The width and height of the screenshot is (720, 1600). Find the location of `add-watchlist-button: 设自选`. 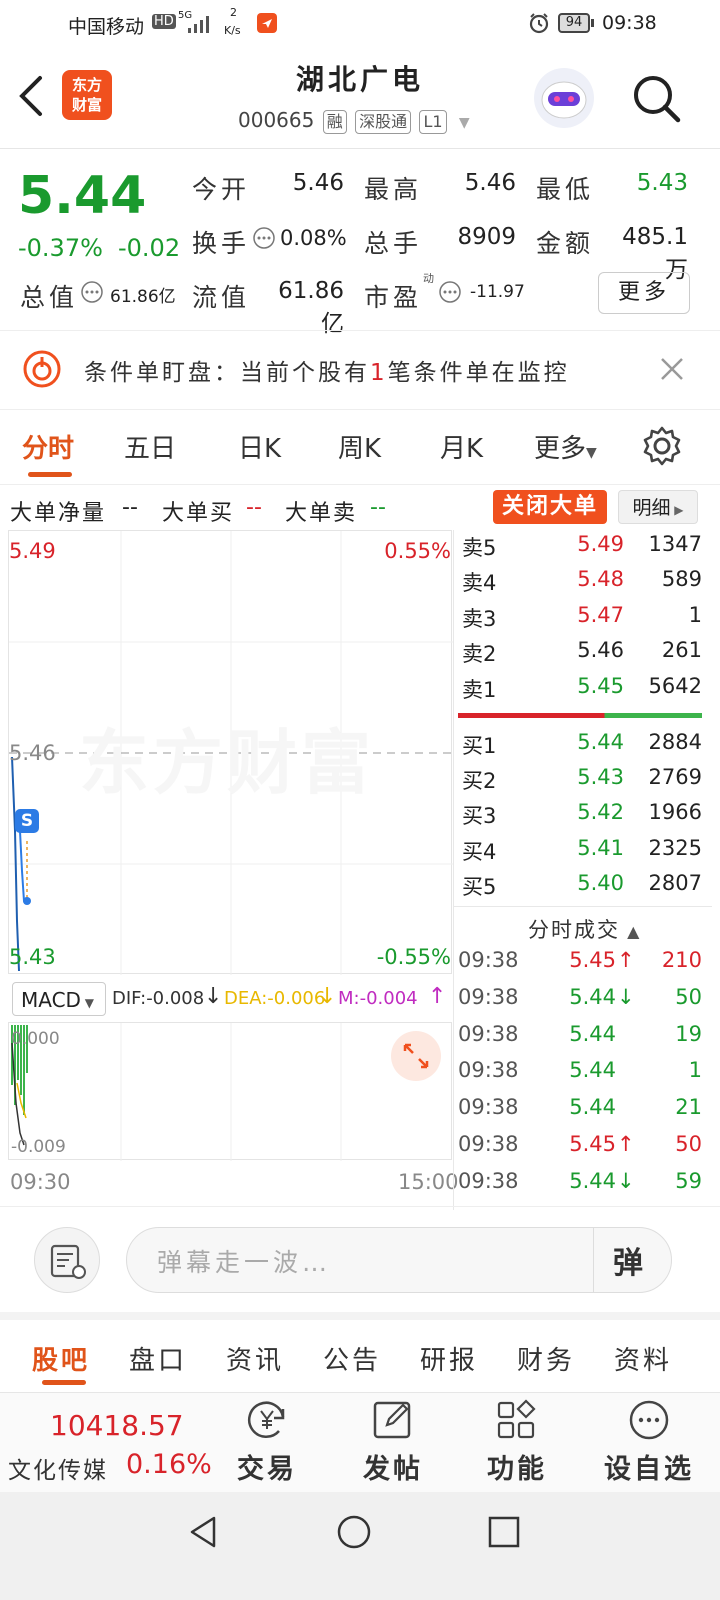

add-watchlist-button: 设自选 is located at coordinates (649, 1444).